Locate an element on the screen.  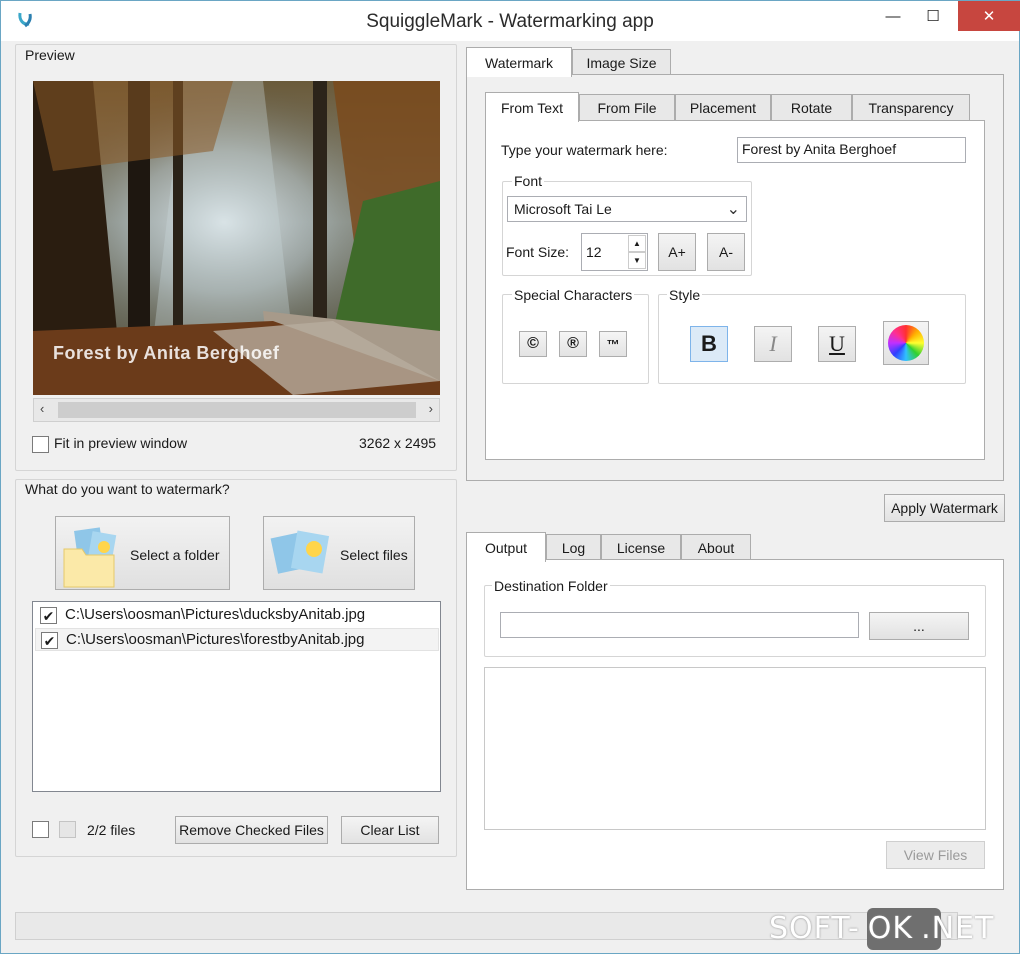
brand-left: SOFT- is located at coordinates (814, 928).